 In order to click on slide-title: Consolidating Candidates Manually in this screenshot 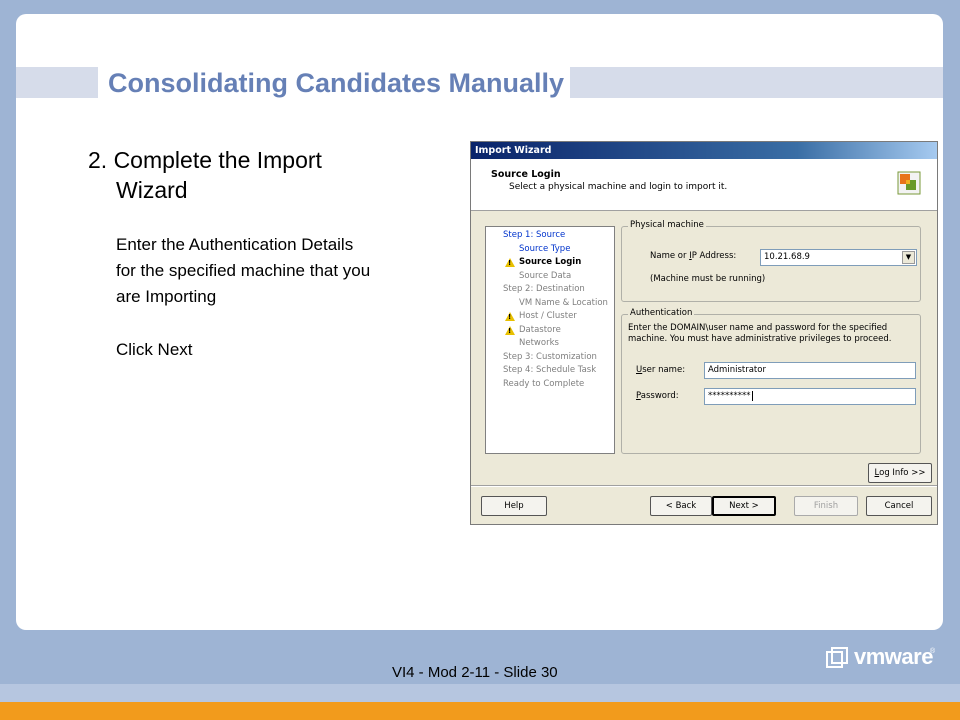, I will do `click(334, 83)`.